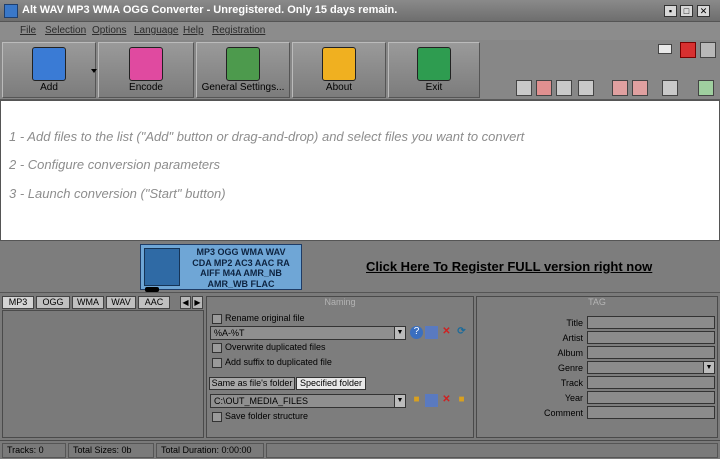 The image size is (720, 459). Describe the element at coordinates (665, 49) in the screenshot. I see `window-icon` at that location.